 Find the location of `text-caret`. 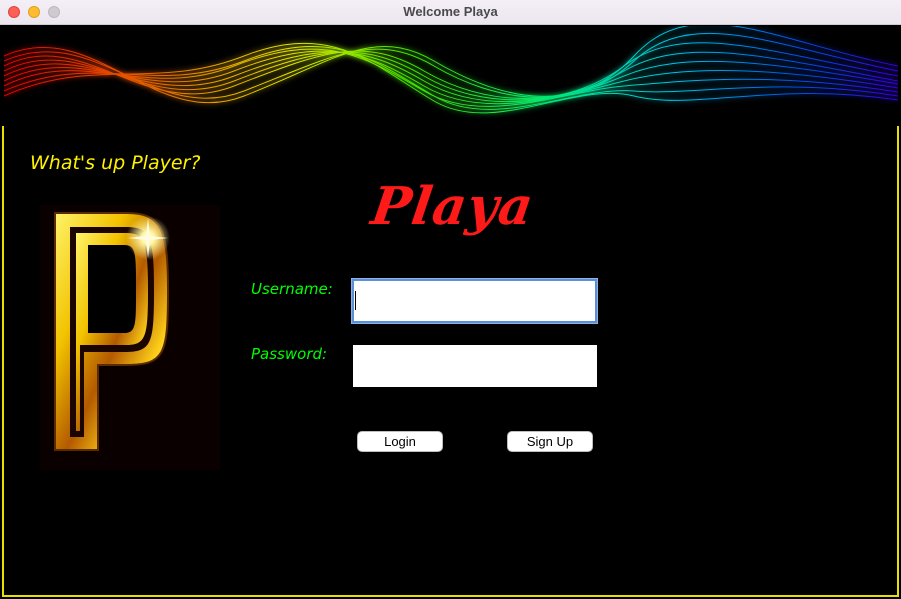

text-caret is located at coordinates (355, 300).